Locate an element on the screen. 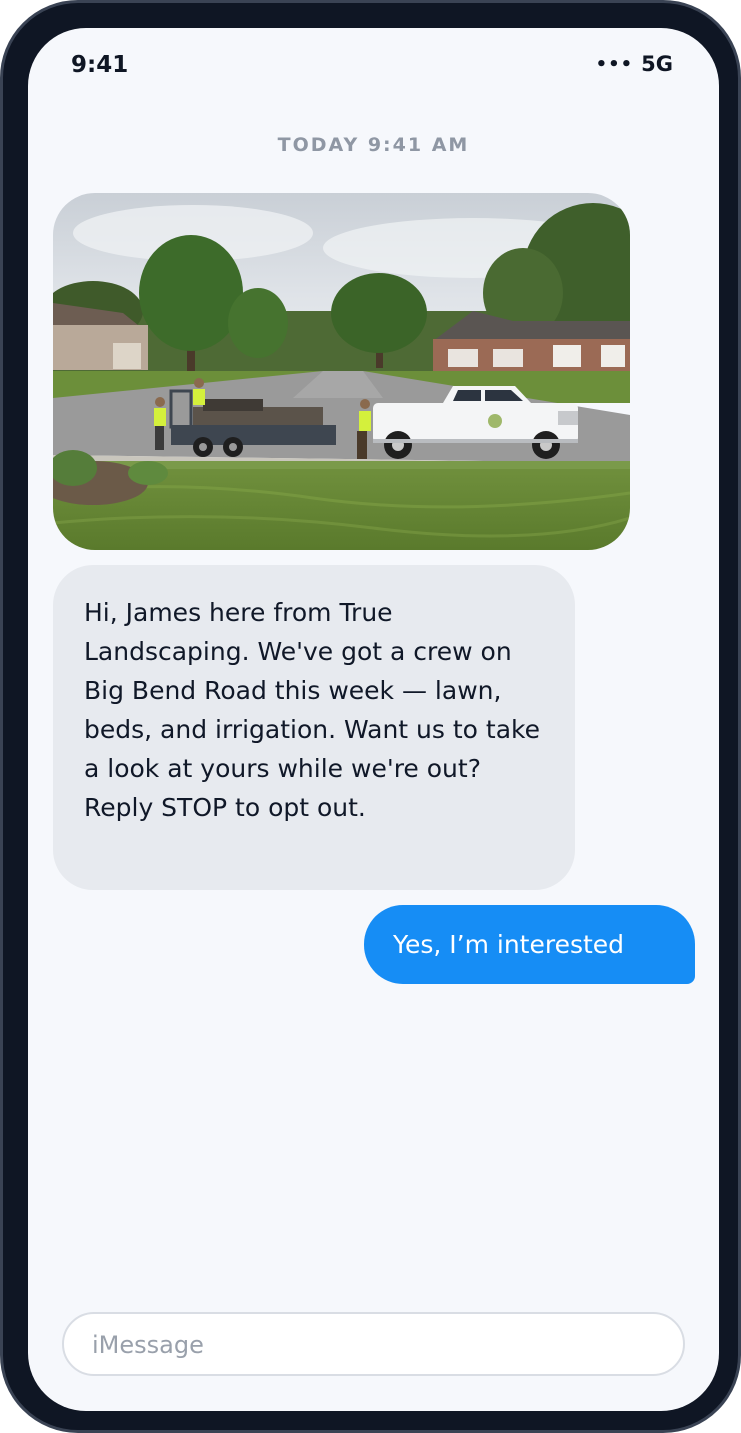 The width and height of the screenshot is (741, 1433). status-indicators: ••• 5G is located at coordinates (634, 64).